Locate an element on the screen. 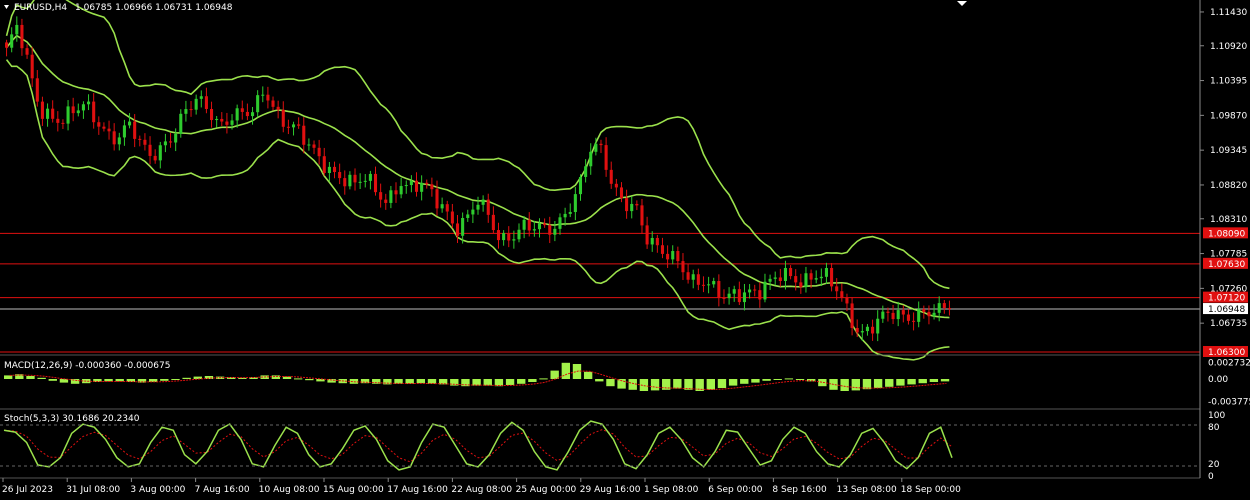 This screenshot has height=500, width=1250. macd-y-tick-label: 0.002732 is located at coordinates (1229, 364).